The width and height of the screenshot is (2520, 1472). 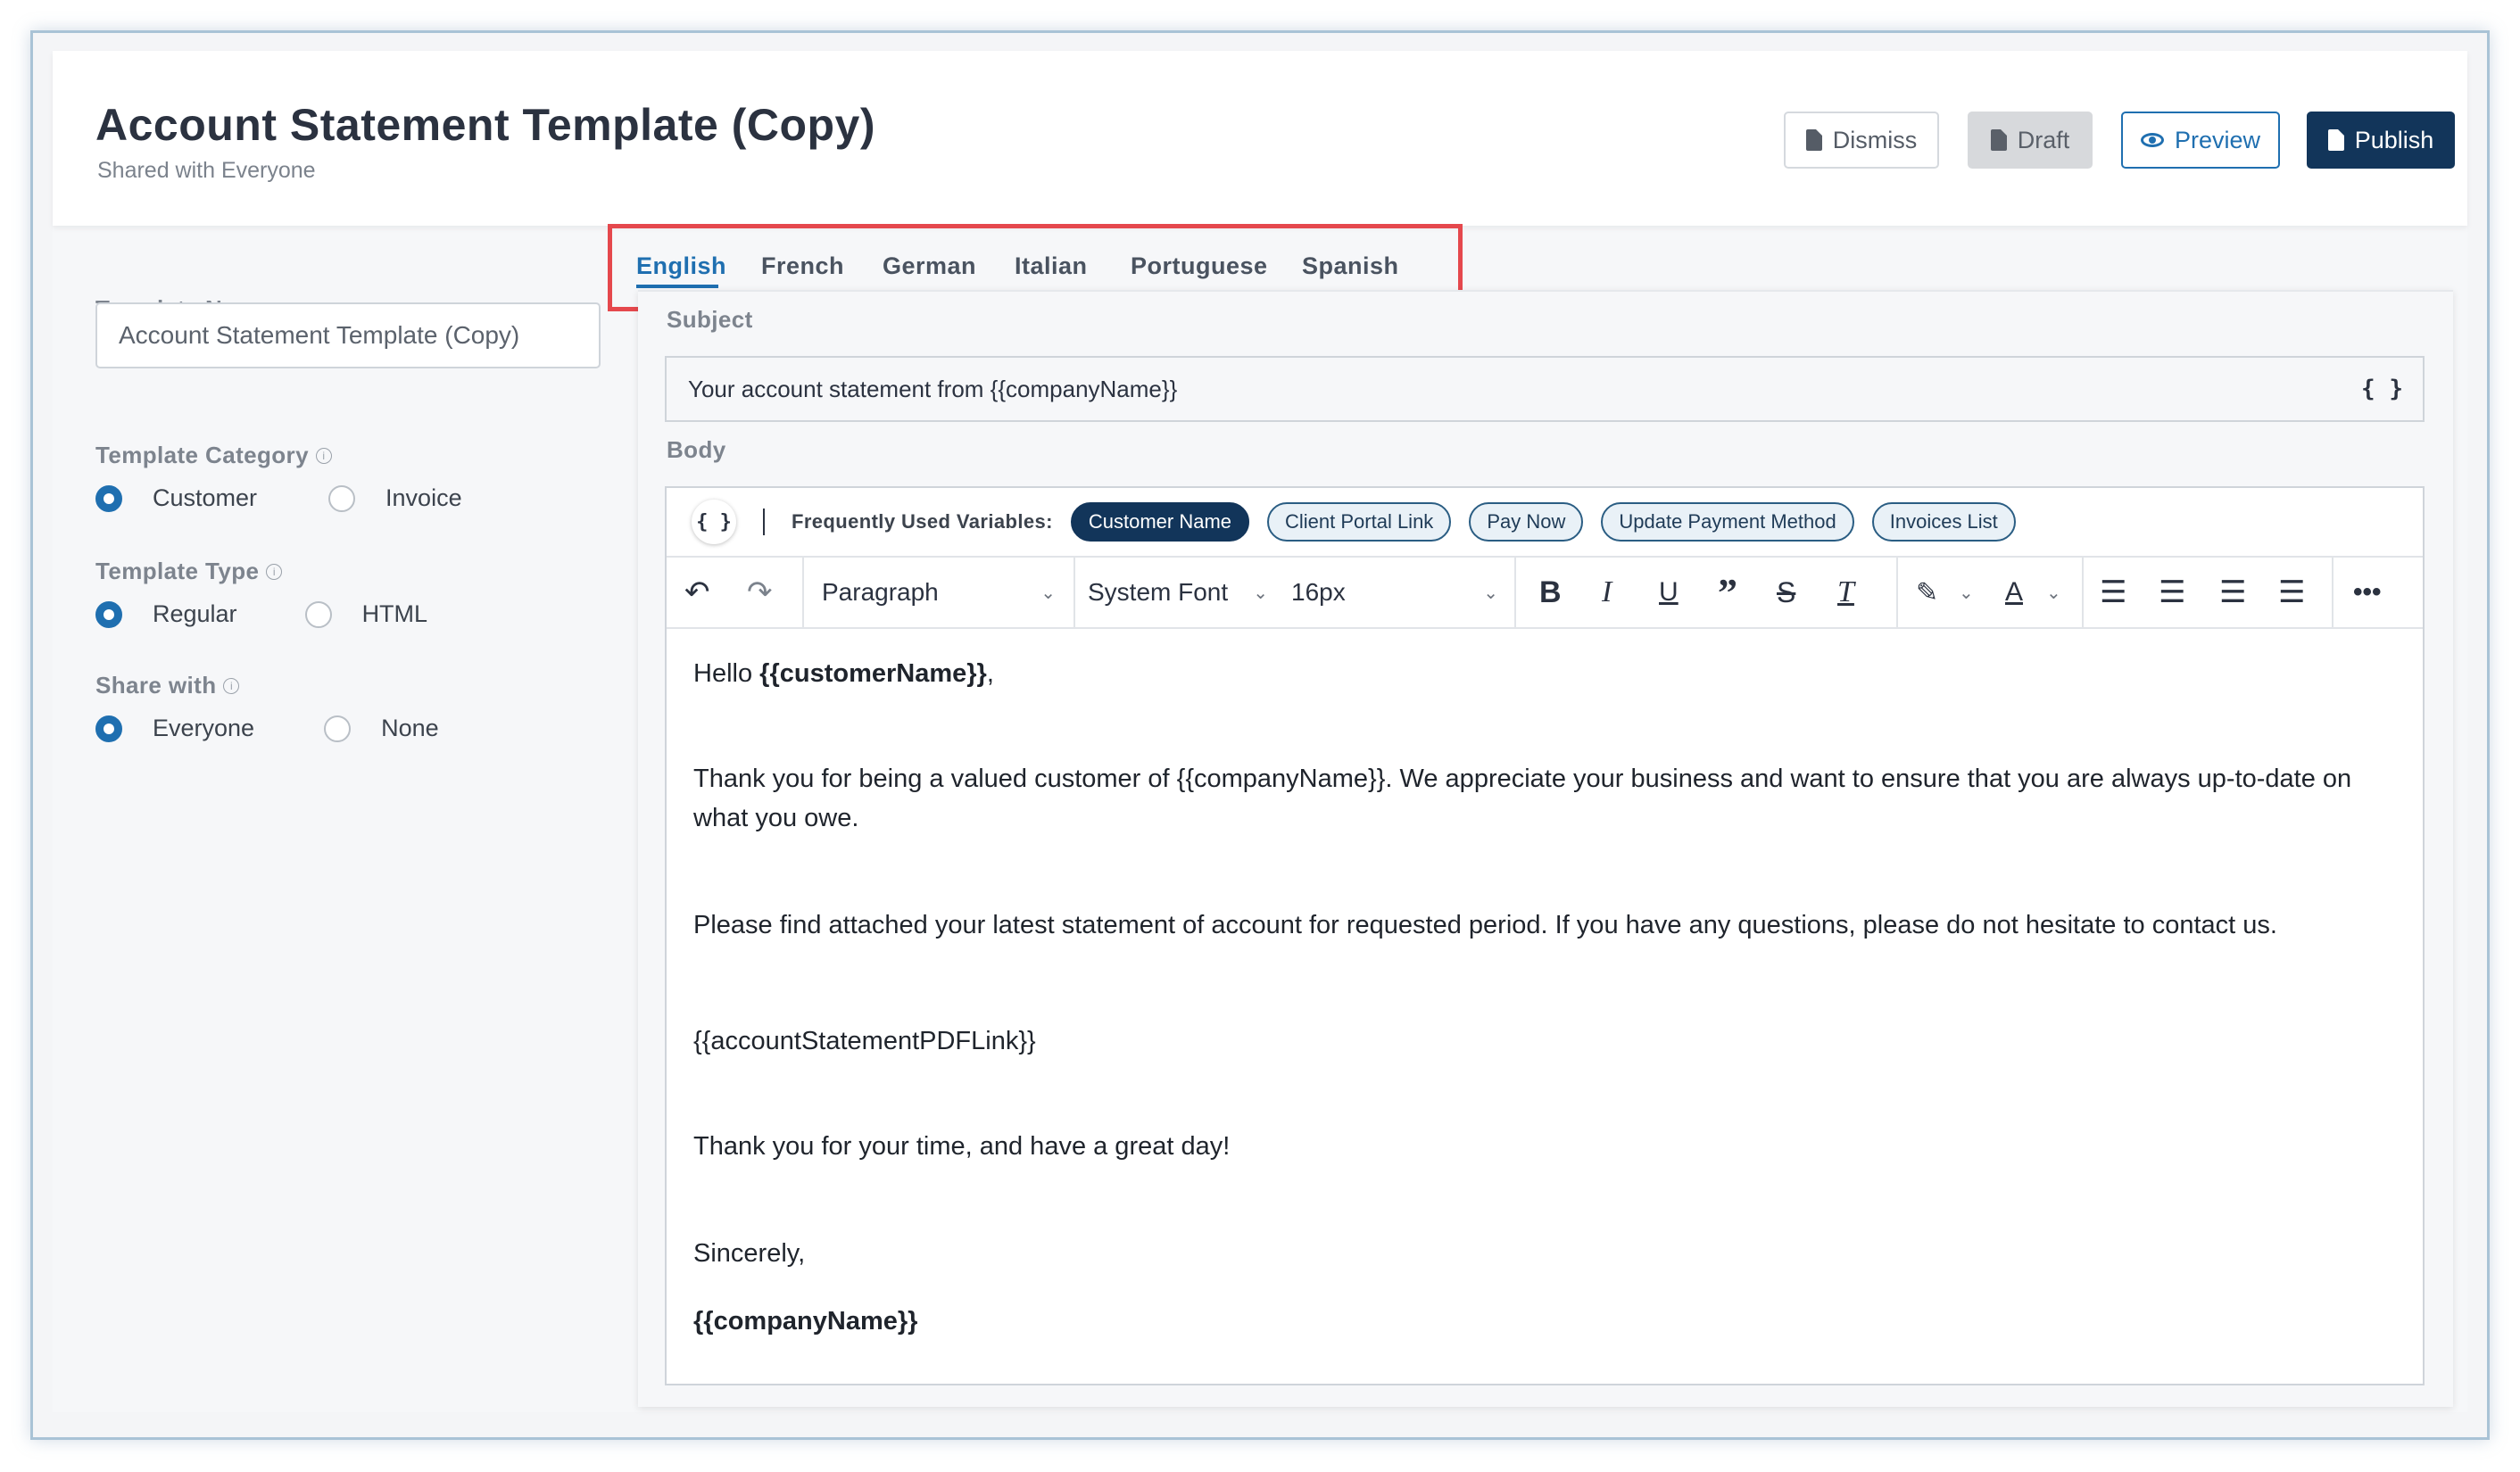 What do you see at coordinates (1394, 592) in the screenshot?
I see `font-size-select: 16px ⌄` at bounding box center [1394, 592].